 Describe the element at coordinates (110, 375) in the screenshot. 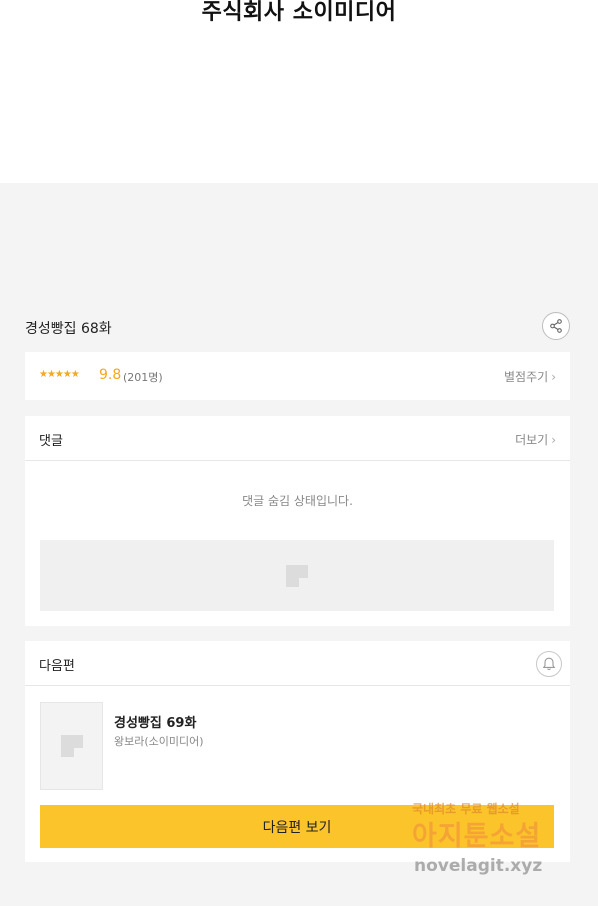

I see `rating-score: 9.8` at that location.